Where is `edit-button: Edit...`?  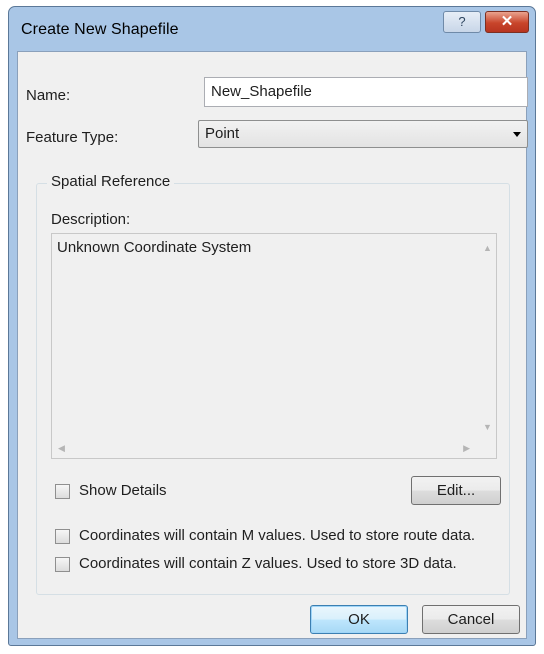 edit-button: Edit... is located at coordinates (456, 490).